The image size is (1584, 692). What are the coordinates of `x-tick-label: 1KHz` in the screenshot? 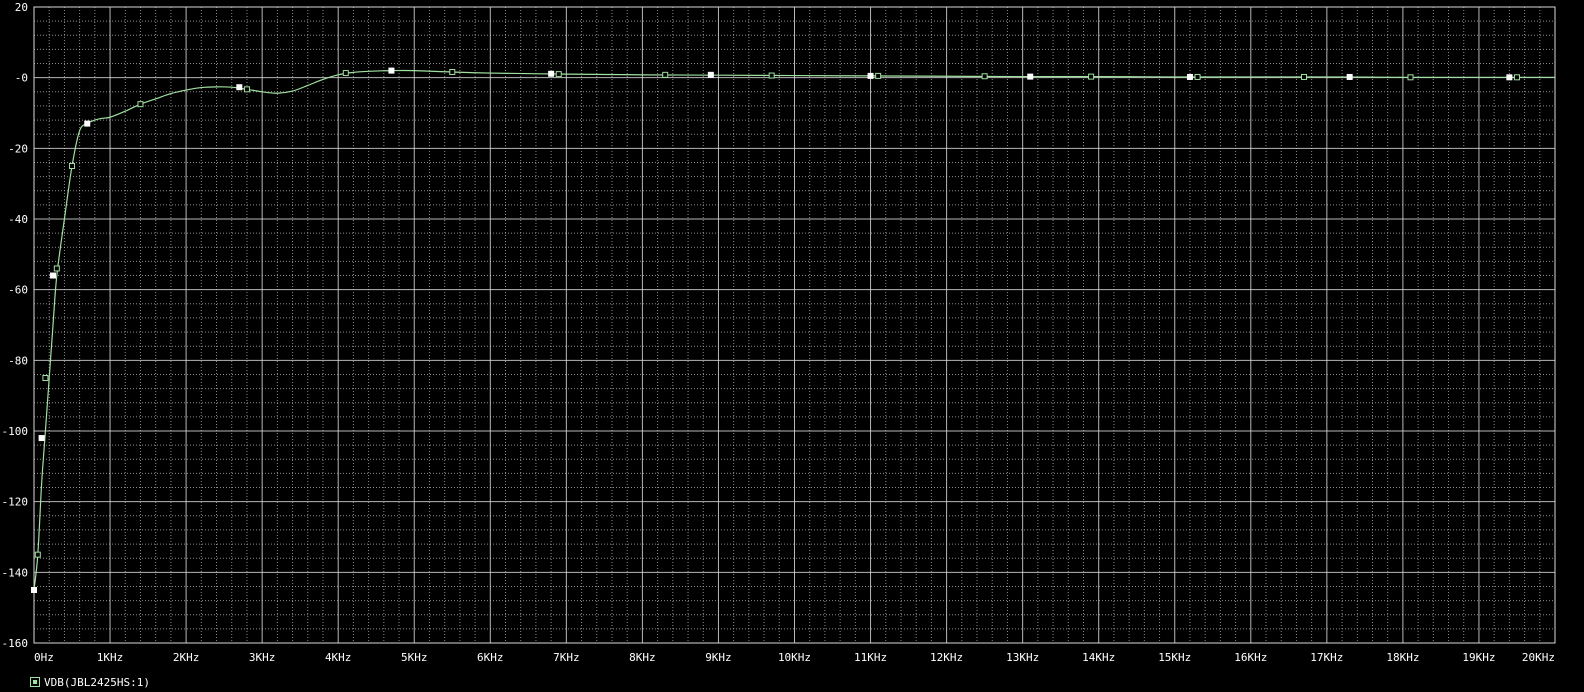 It's located at (110, 657).